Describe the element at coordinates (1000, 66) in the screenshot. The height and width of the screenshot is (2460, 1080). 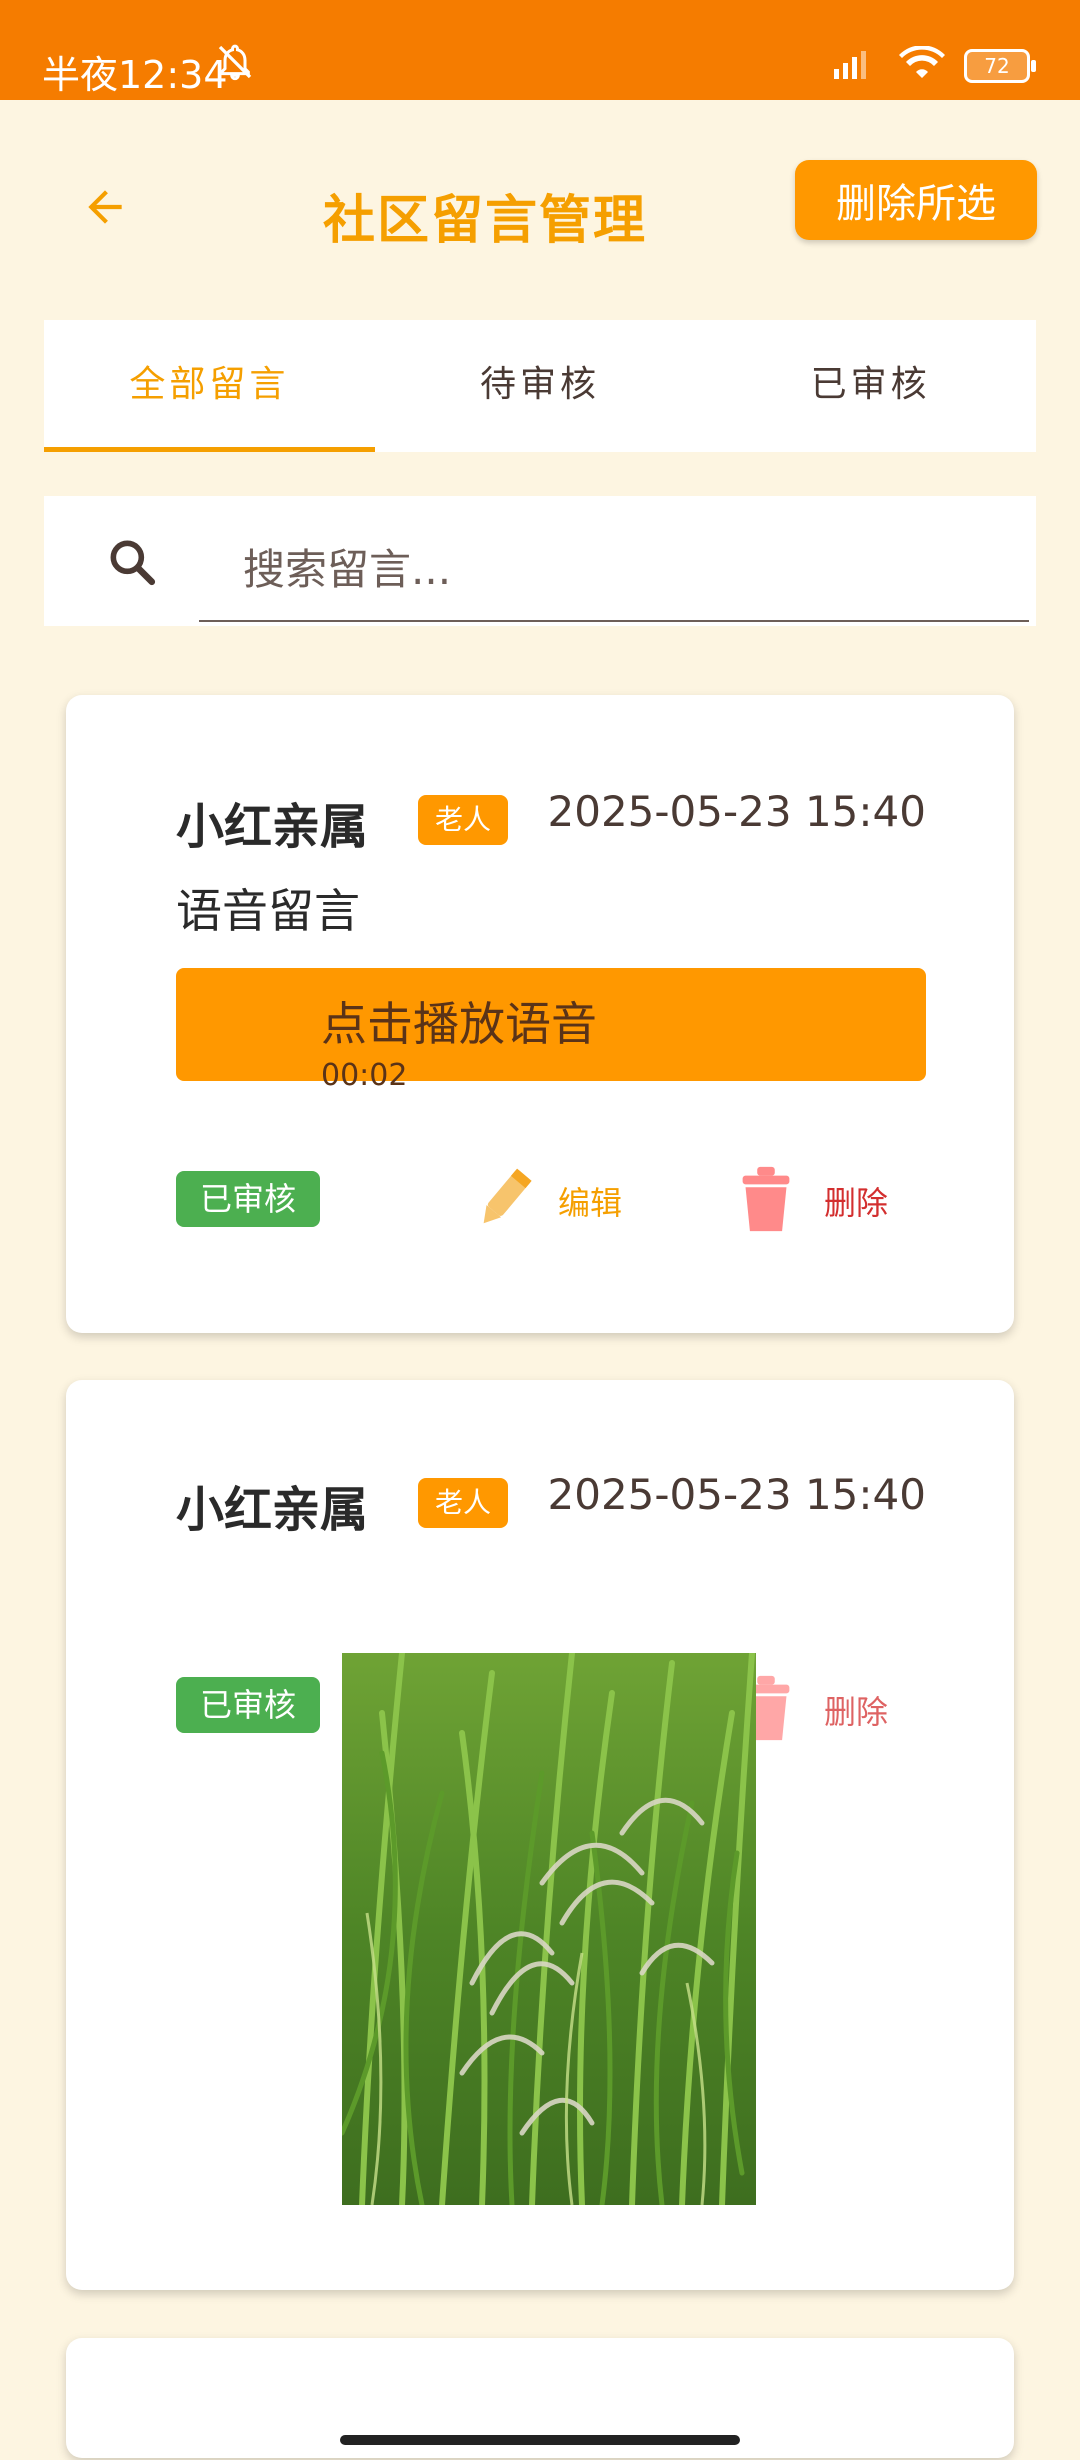
I see `battery-icon: 72` at that location.